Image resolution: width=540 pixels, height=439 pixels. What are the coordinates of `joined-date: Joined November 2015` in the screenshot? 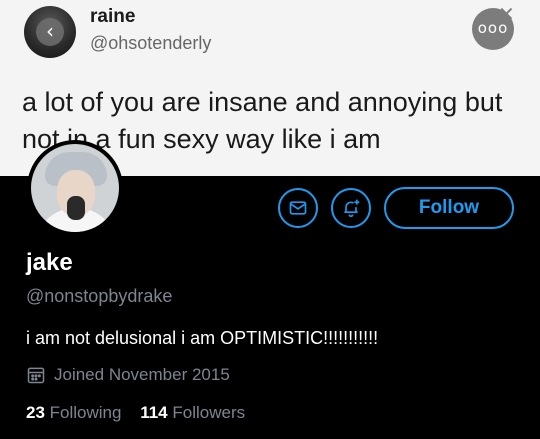 It's located at (128, 375).